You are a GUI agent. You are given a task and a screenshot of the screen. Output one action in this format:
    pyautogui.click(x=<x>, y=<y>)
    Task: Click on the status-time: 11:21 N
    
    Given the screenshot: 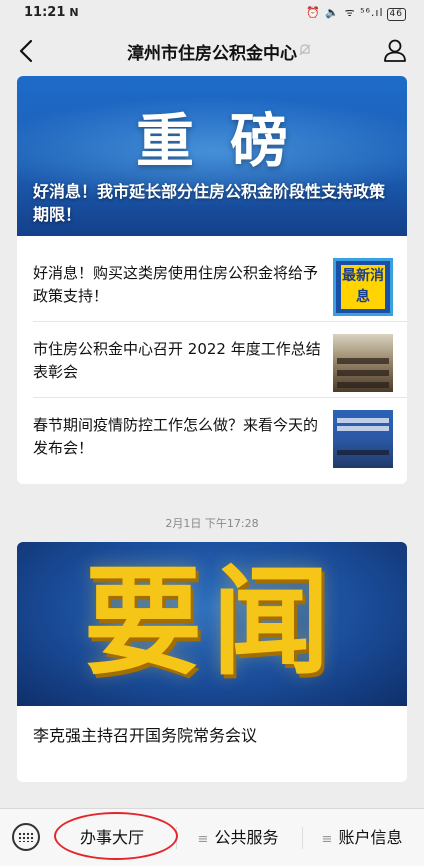 What is the action you would take?
    pyautogui.click(x=51, y=12)
    